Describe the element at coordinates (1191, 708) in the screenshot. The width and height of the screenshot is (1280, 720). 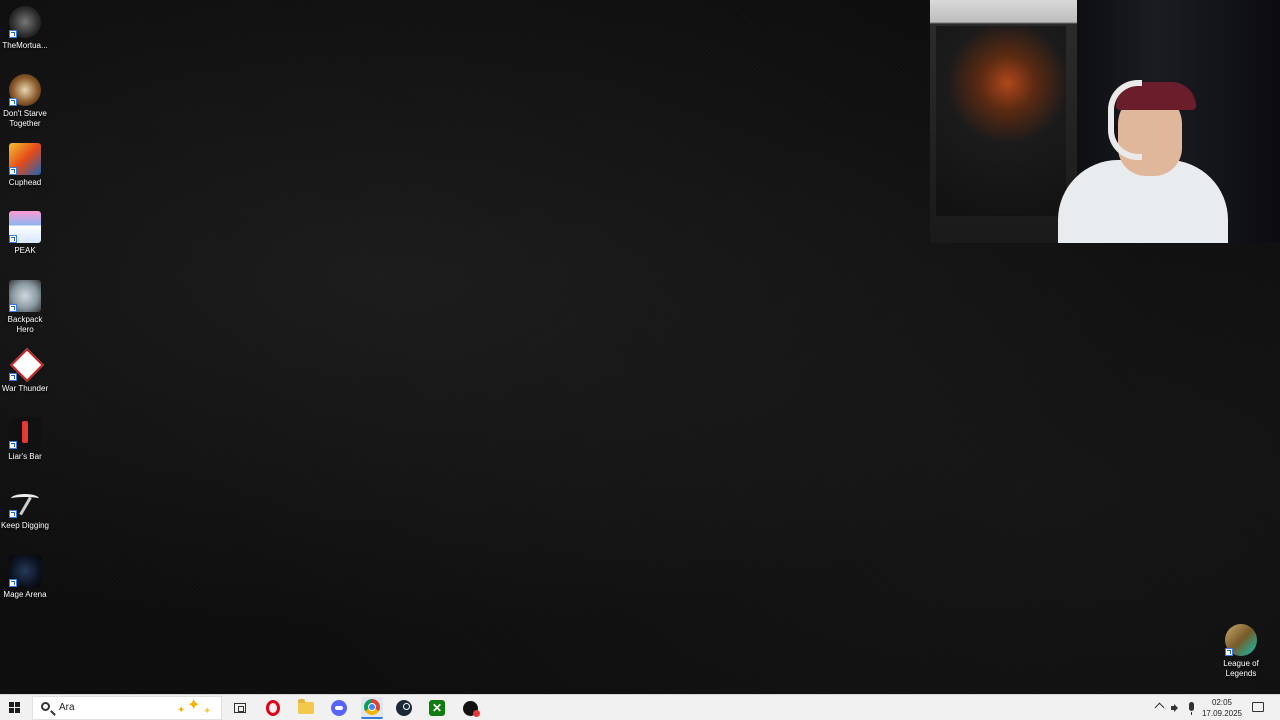
I see `microphone-icon` at that location.